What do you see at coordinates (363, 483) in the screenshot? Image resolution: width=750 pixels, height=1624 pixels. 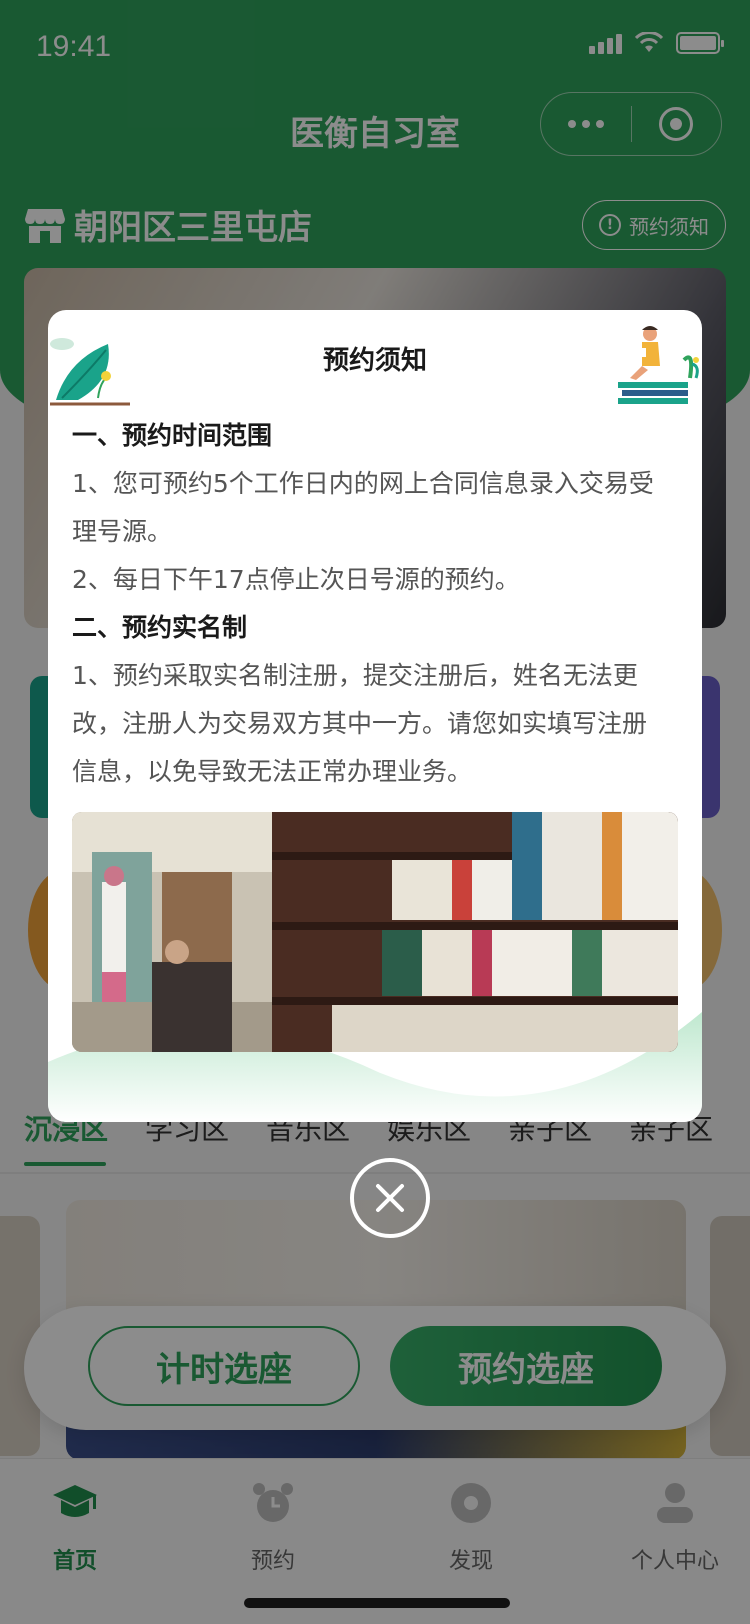 I see `rule-line: 1、您可预约5个工作日内的网上合同信息录入交易受` at bounding box center [363, 483].